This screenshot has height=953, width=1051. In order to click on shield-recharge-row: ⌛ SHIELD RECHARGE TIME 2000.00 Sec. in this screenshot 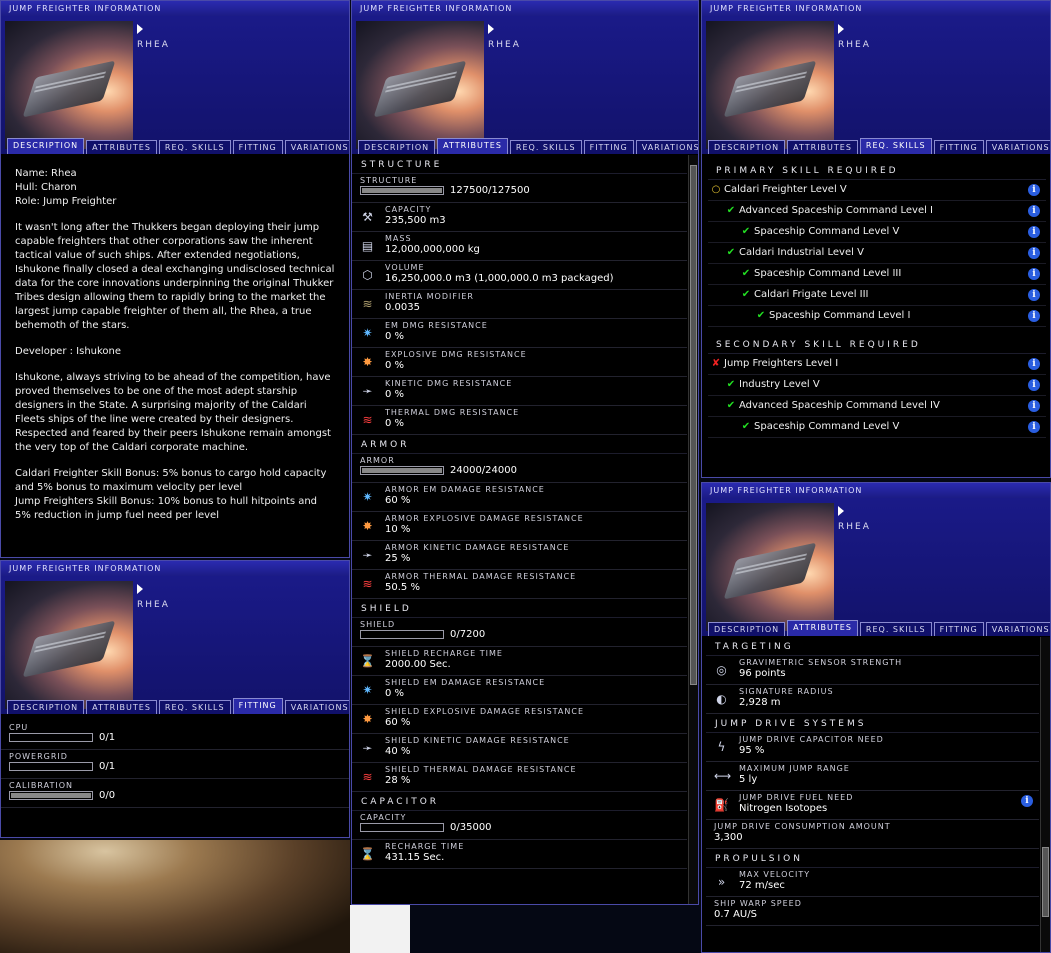, I will do `click(519, 661)`.